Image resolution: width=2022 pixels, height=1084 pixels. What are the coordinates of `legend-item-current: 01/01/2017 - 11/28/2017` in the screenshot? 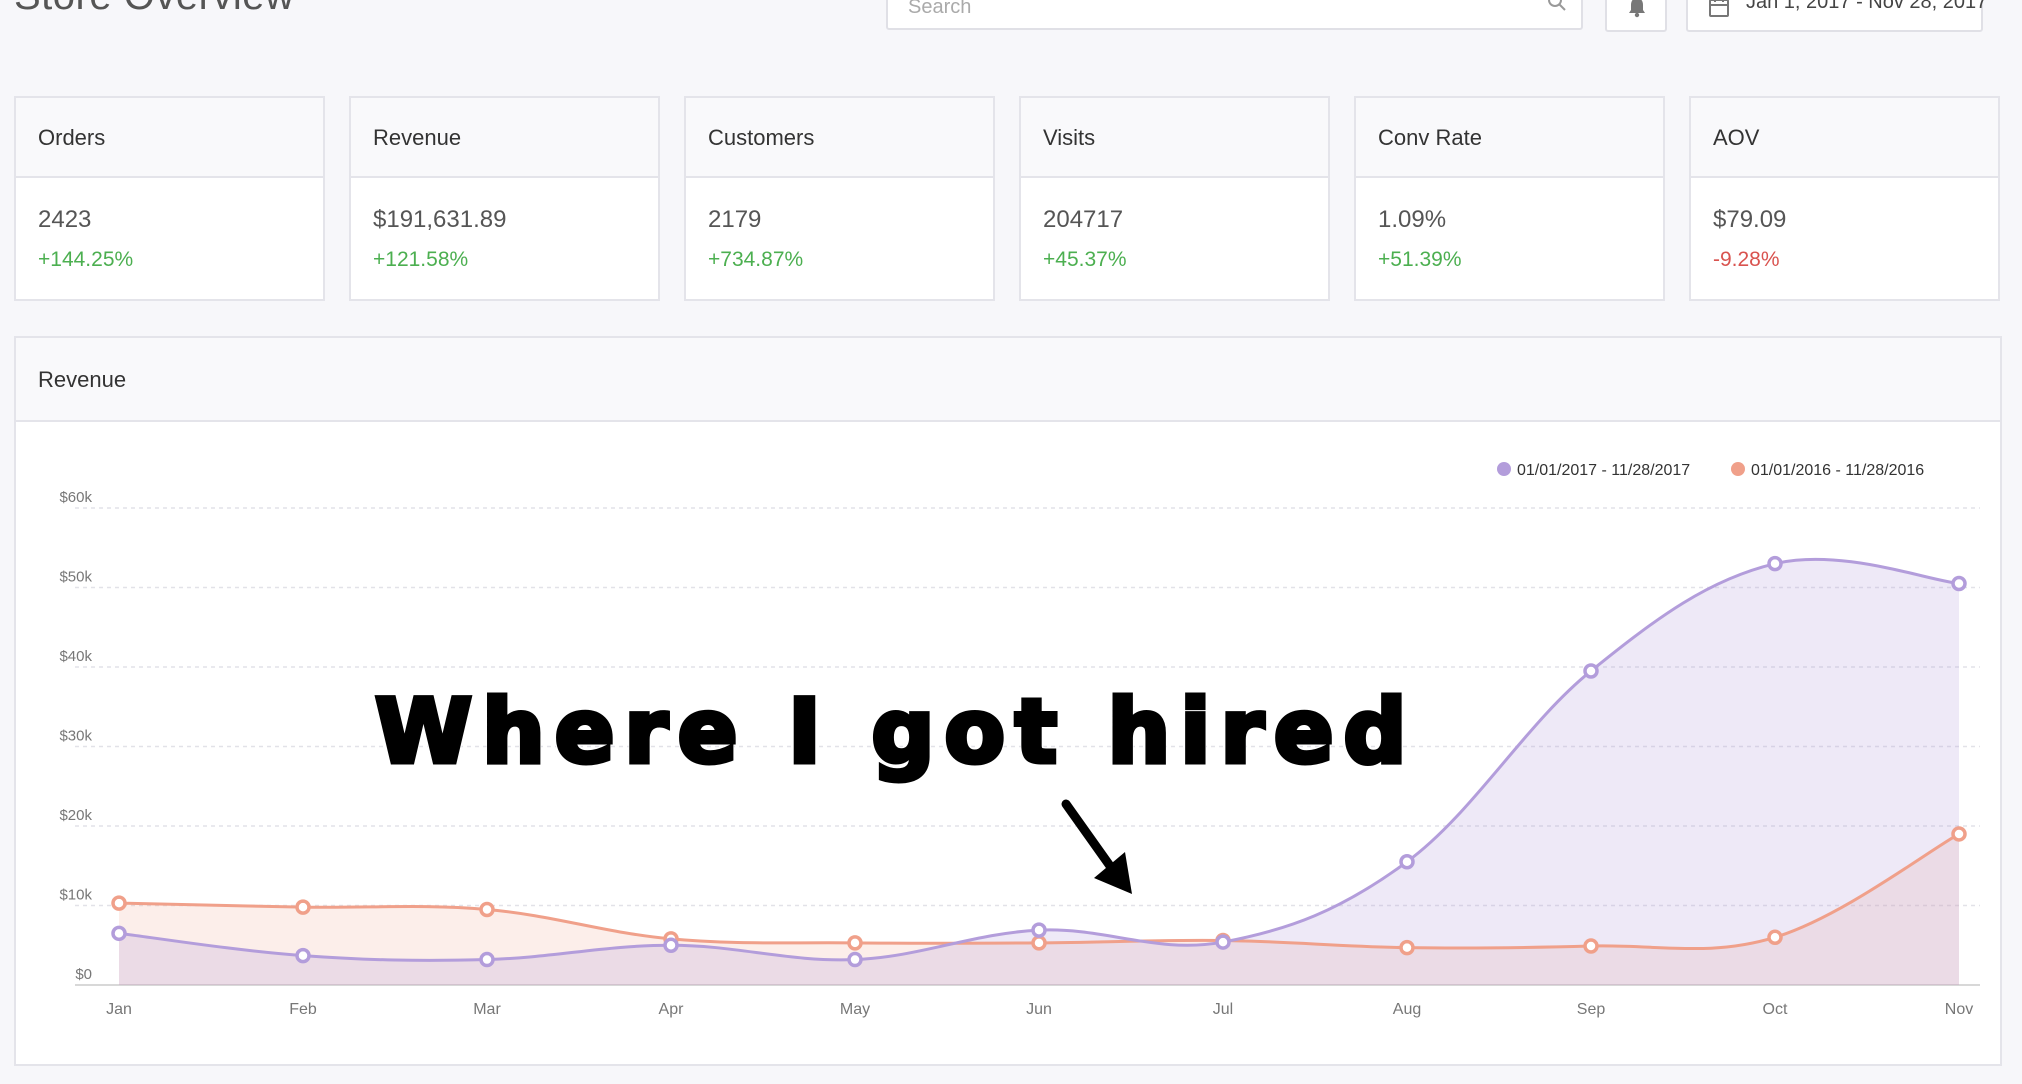 It's located at (1593, 471).